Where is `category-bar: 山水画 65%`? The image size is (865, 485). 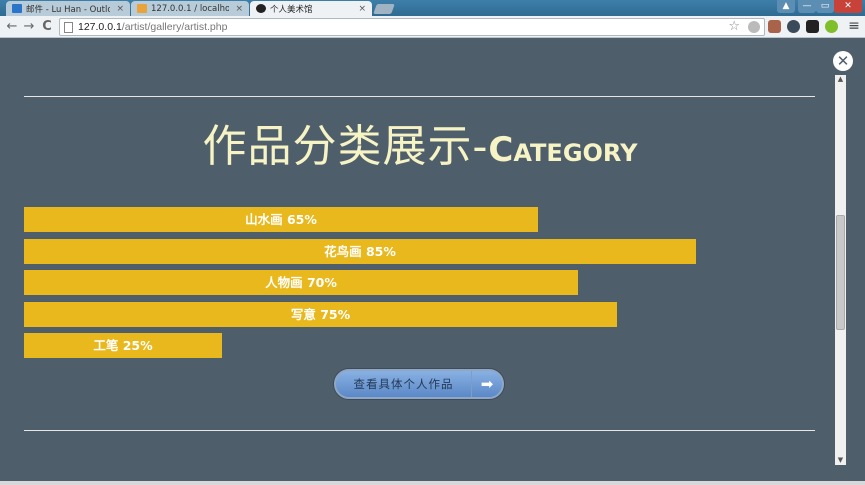
category-bar: 山水画 65% is located at coordinates (281, 219).